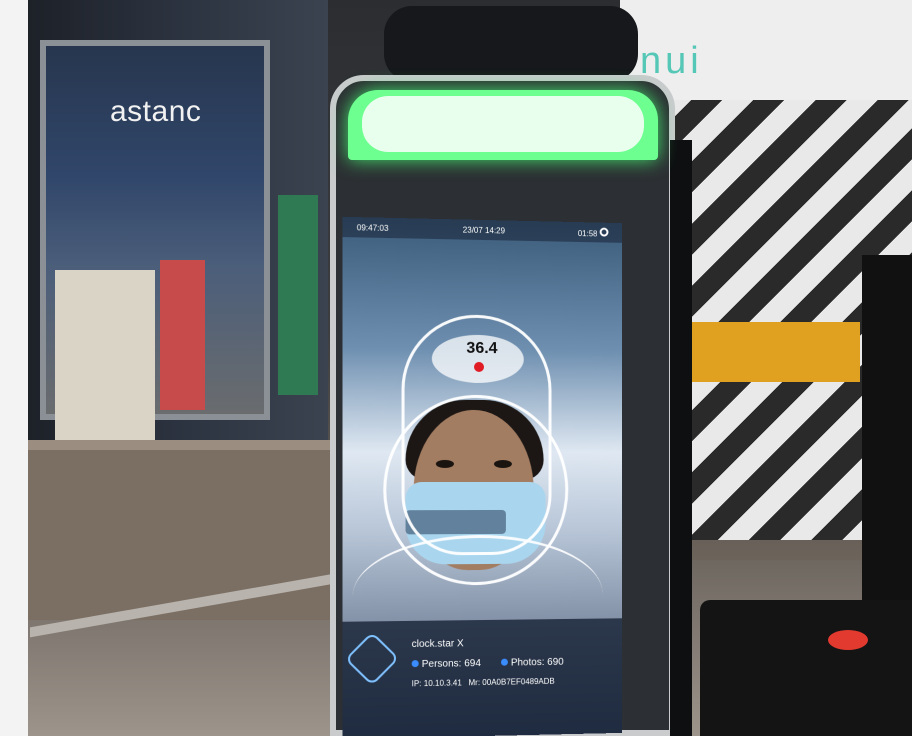 The height and width of the screenshot is (736, 912). What do you see at coordinates (105, 355) in the screenshot?
I see `window-poster` at bounding box center [105, 355].